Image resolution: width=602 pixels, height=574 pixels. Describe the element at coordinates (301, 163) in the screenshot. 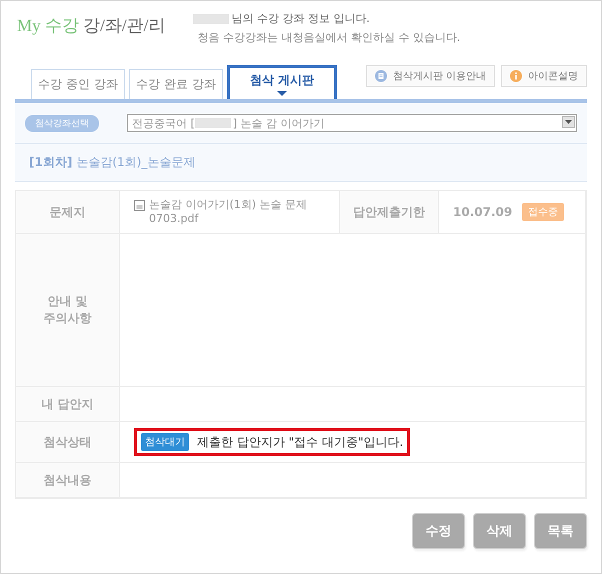

I see `session-title: [1회차] 논술감(1회)_논술문제` at that location.